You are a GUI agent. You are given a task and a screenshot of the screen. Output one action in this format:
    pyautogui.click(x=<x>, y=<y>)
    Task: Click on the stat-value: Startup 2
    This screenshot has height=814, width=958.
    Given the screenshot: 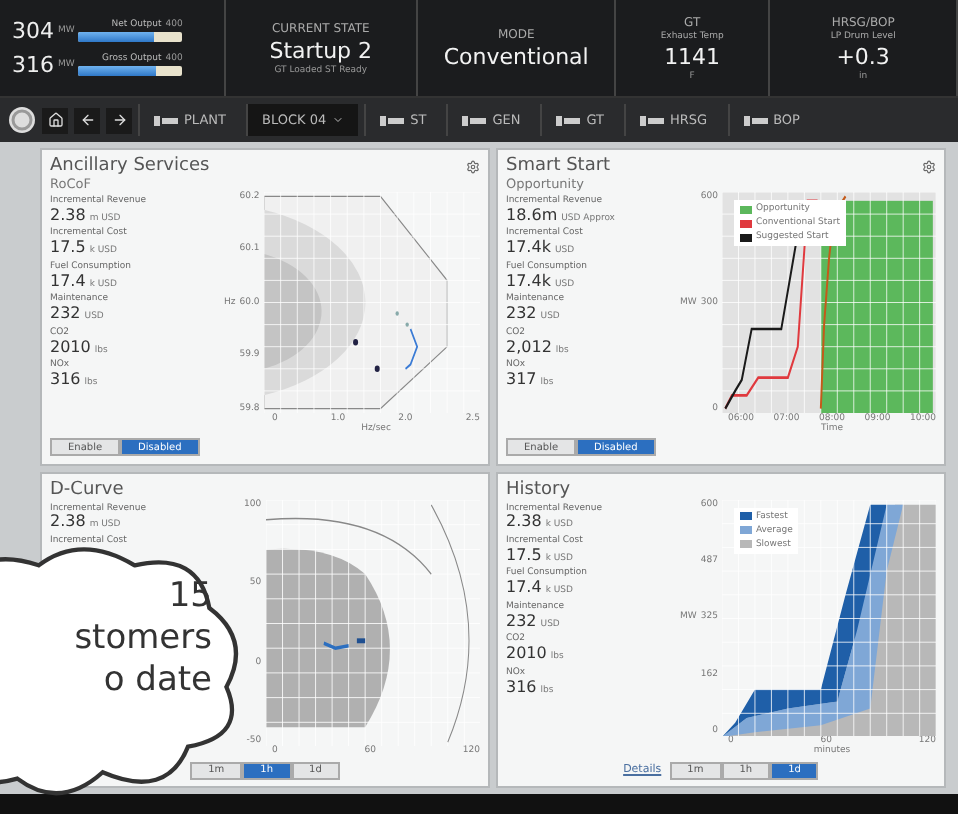 What is the action you would take?
    pyautogui.click(x=321, y=50)
    